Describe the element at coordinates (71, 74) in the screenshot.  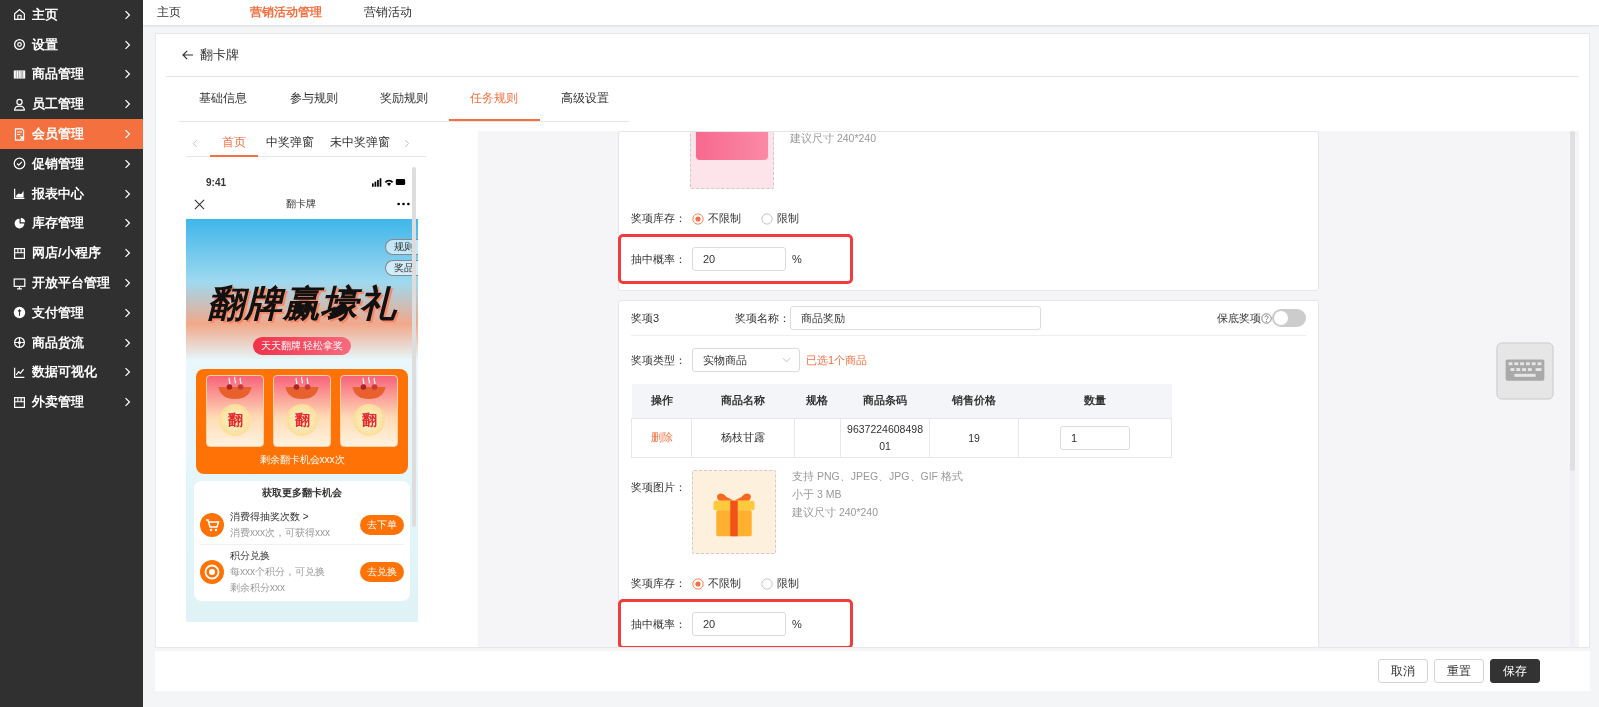
I see `sidebar-item: 商品管理` at that location.